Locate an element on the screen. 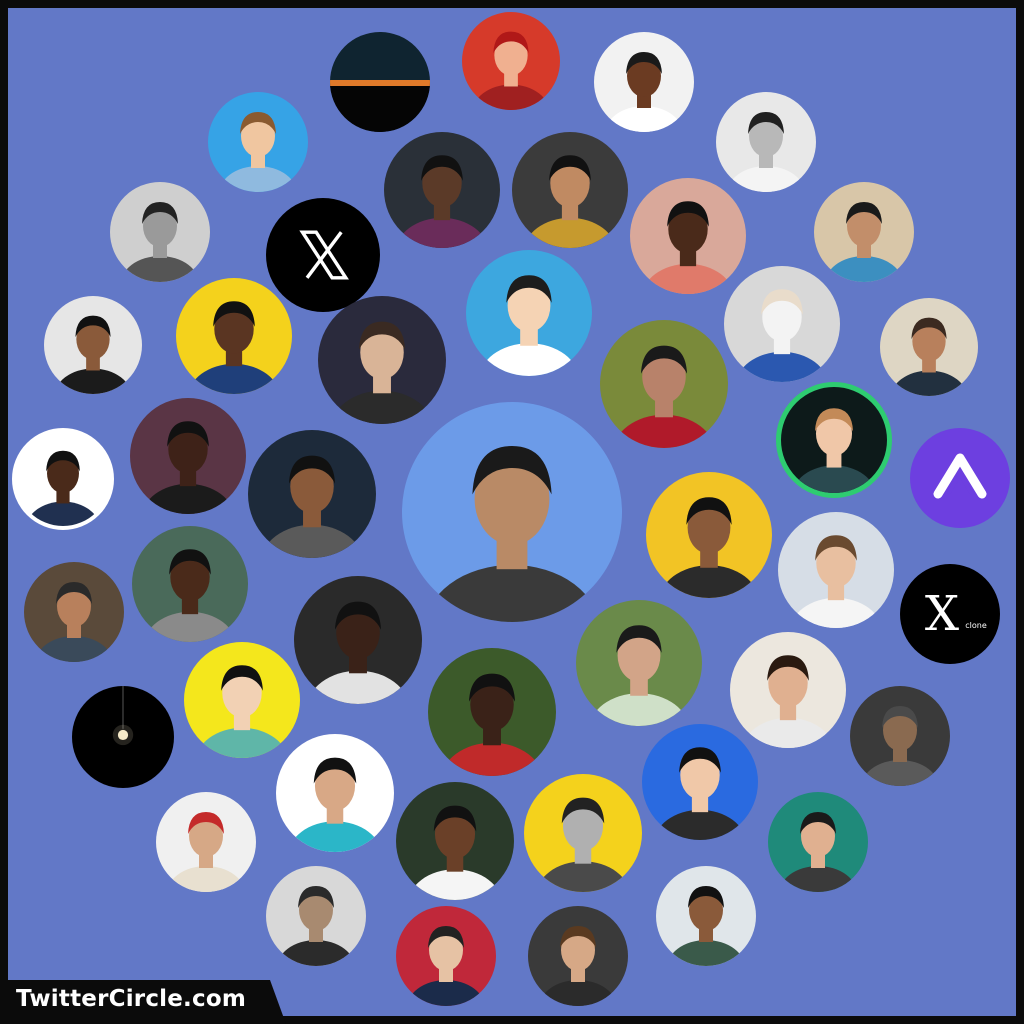 This screenshot has width=1024, height=1024. x-clone-logo-icon: X clone is located at coordinates (956, 614).